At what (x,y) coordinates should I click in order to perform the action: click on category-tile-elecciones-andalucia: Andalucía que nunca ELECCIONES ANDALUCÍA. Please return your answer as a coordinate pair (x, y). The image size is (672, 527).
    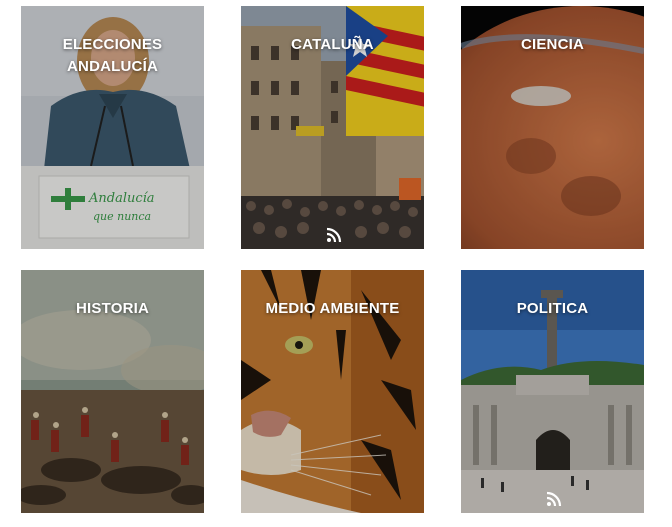
    Looking at the image, I should click on (112, 127).